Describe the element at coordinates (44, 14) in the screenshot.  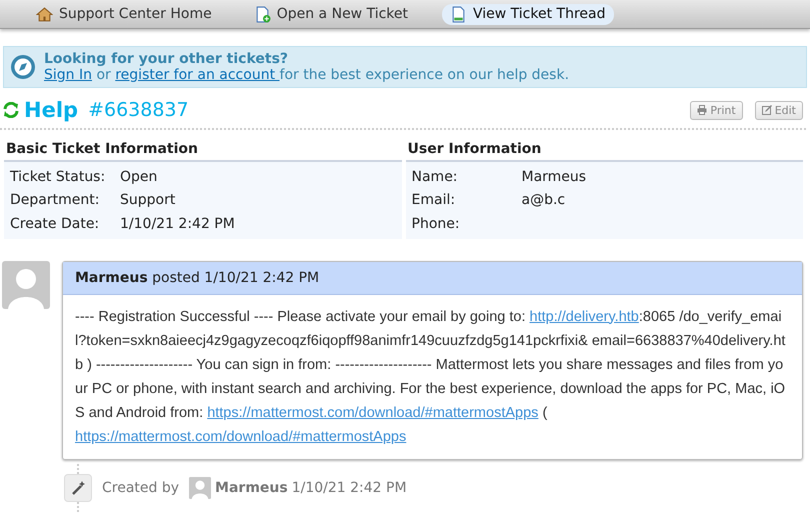
I see `house-icon` at that location.